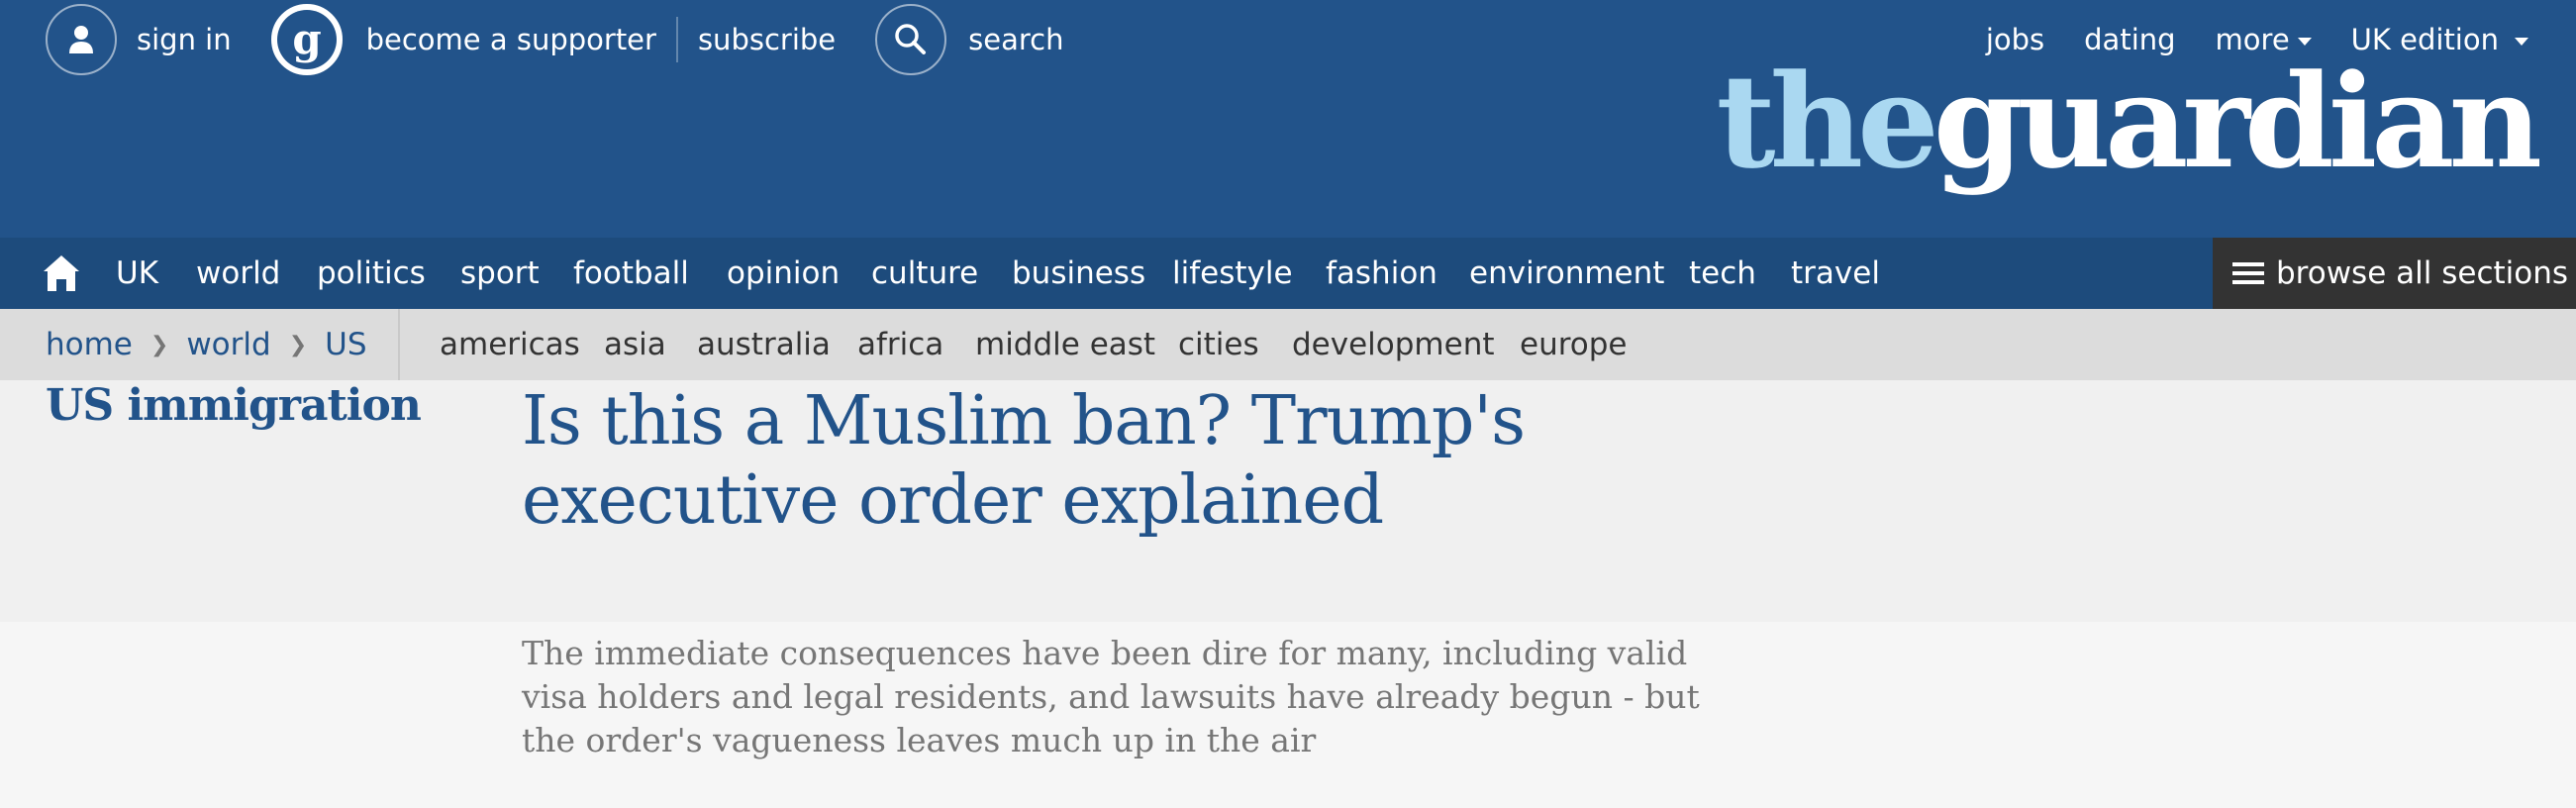  I want to click on nav-item-lifestyle: lifestyle, so click(1233, 273).